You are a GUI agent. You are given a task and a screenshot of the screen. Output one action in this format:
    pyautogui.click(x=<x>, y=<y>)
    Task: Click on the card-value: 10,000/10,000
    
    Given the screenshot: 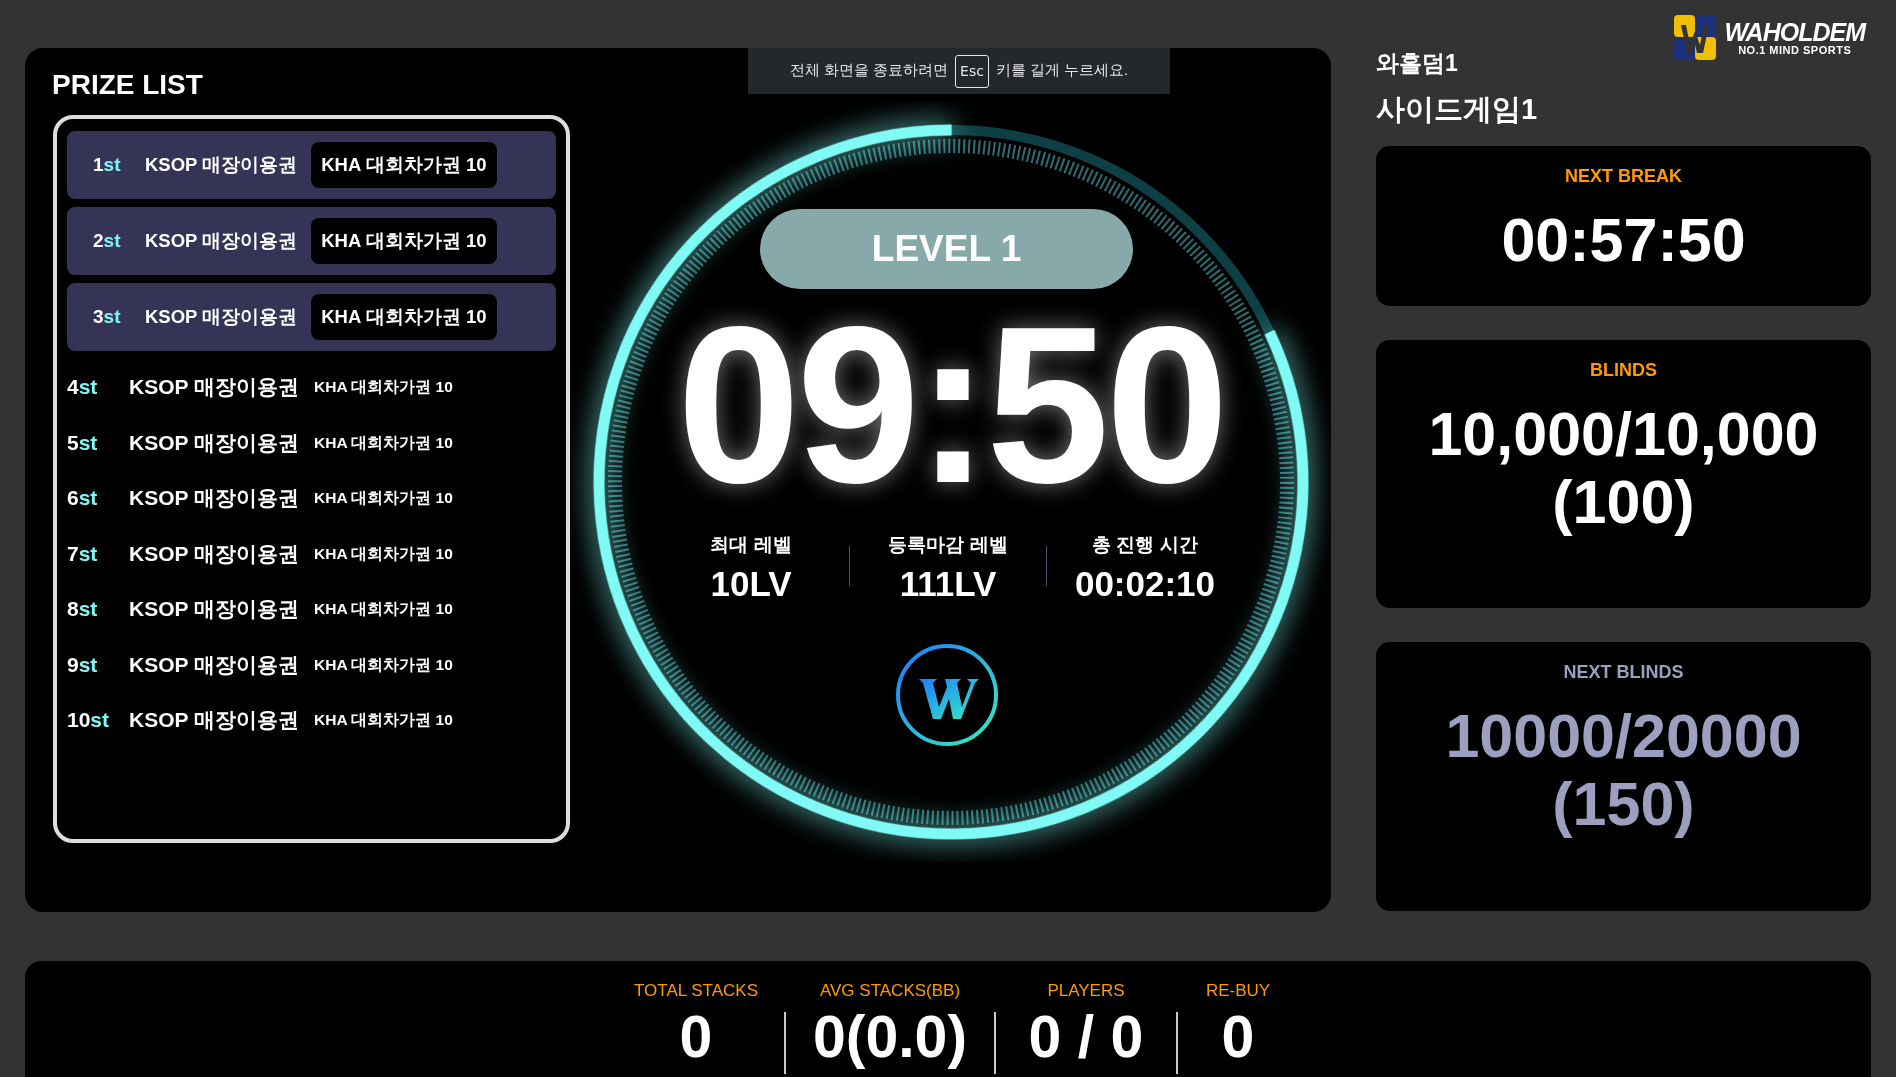 What is the action you would take?
    pyautogui.click(x=1623, y=434)
    